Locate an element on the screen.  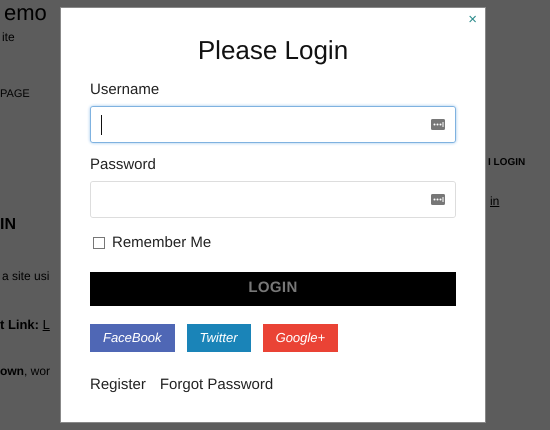
menu-item: PAGE is located at coordinates (15, 94).